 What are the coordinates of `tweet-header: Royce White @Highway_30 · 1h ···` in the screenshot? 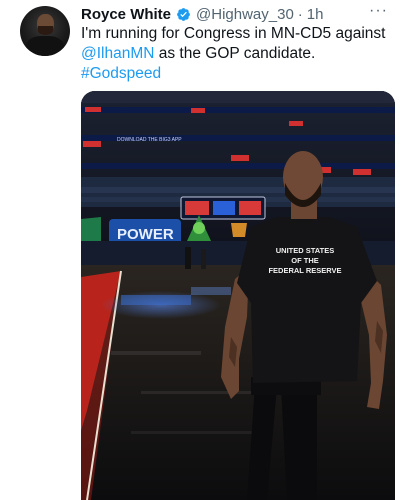 It's located at (240, 13).